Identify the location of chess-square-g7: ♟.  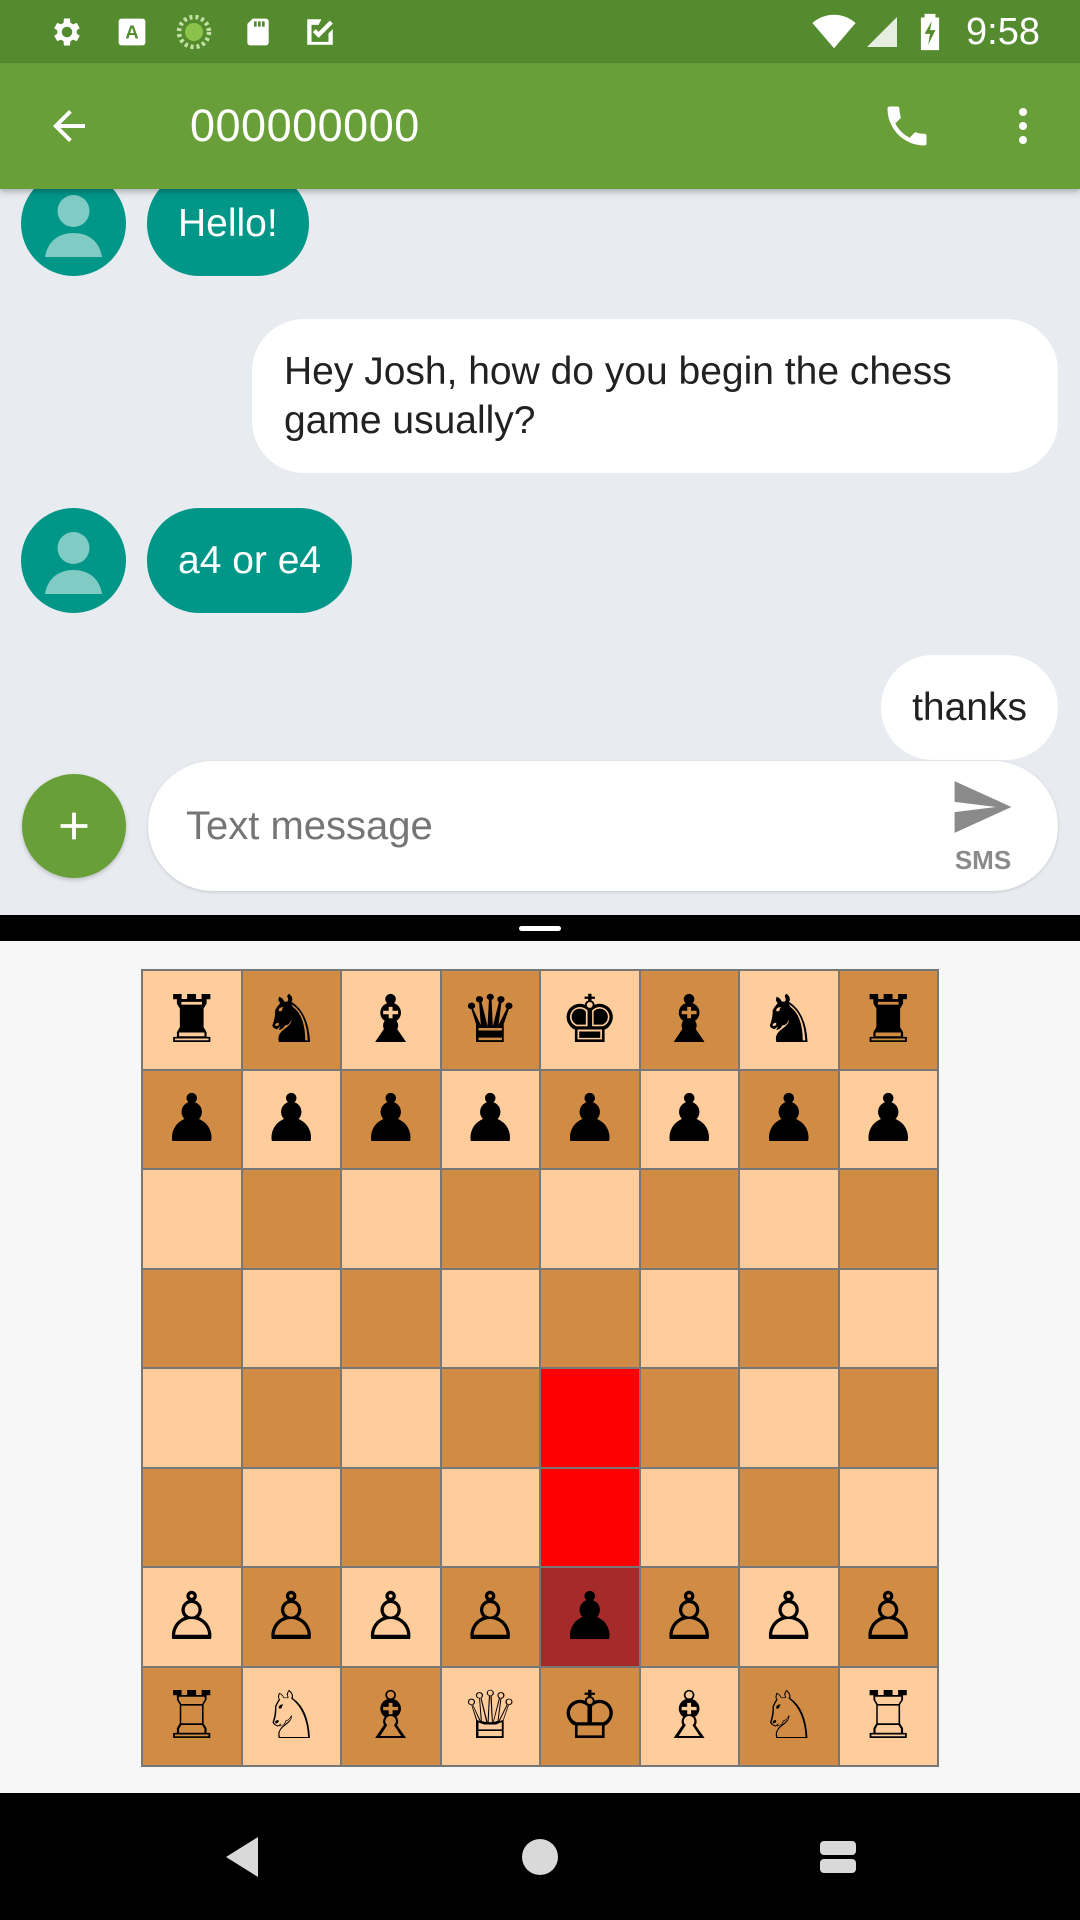
(789, 1119).